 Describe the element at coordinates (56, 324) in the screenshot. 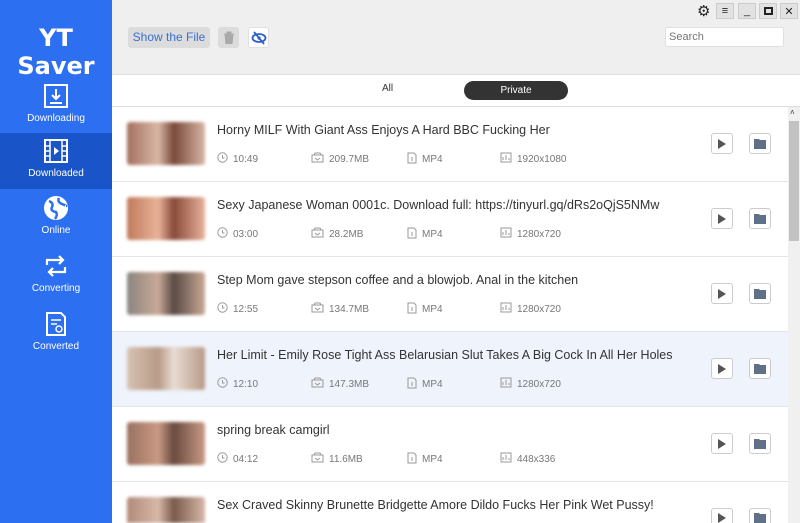

I see `converted-file-icon` at that location.